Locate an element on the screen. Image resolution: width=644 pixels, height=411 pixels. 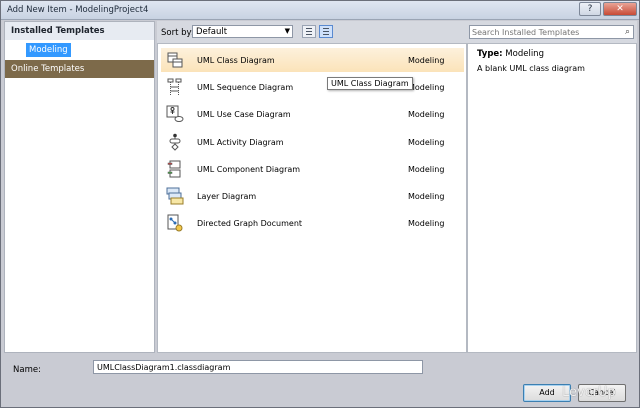
tooltip: UML Class Diagram is located at coordinates (370, 83).